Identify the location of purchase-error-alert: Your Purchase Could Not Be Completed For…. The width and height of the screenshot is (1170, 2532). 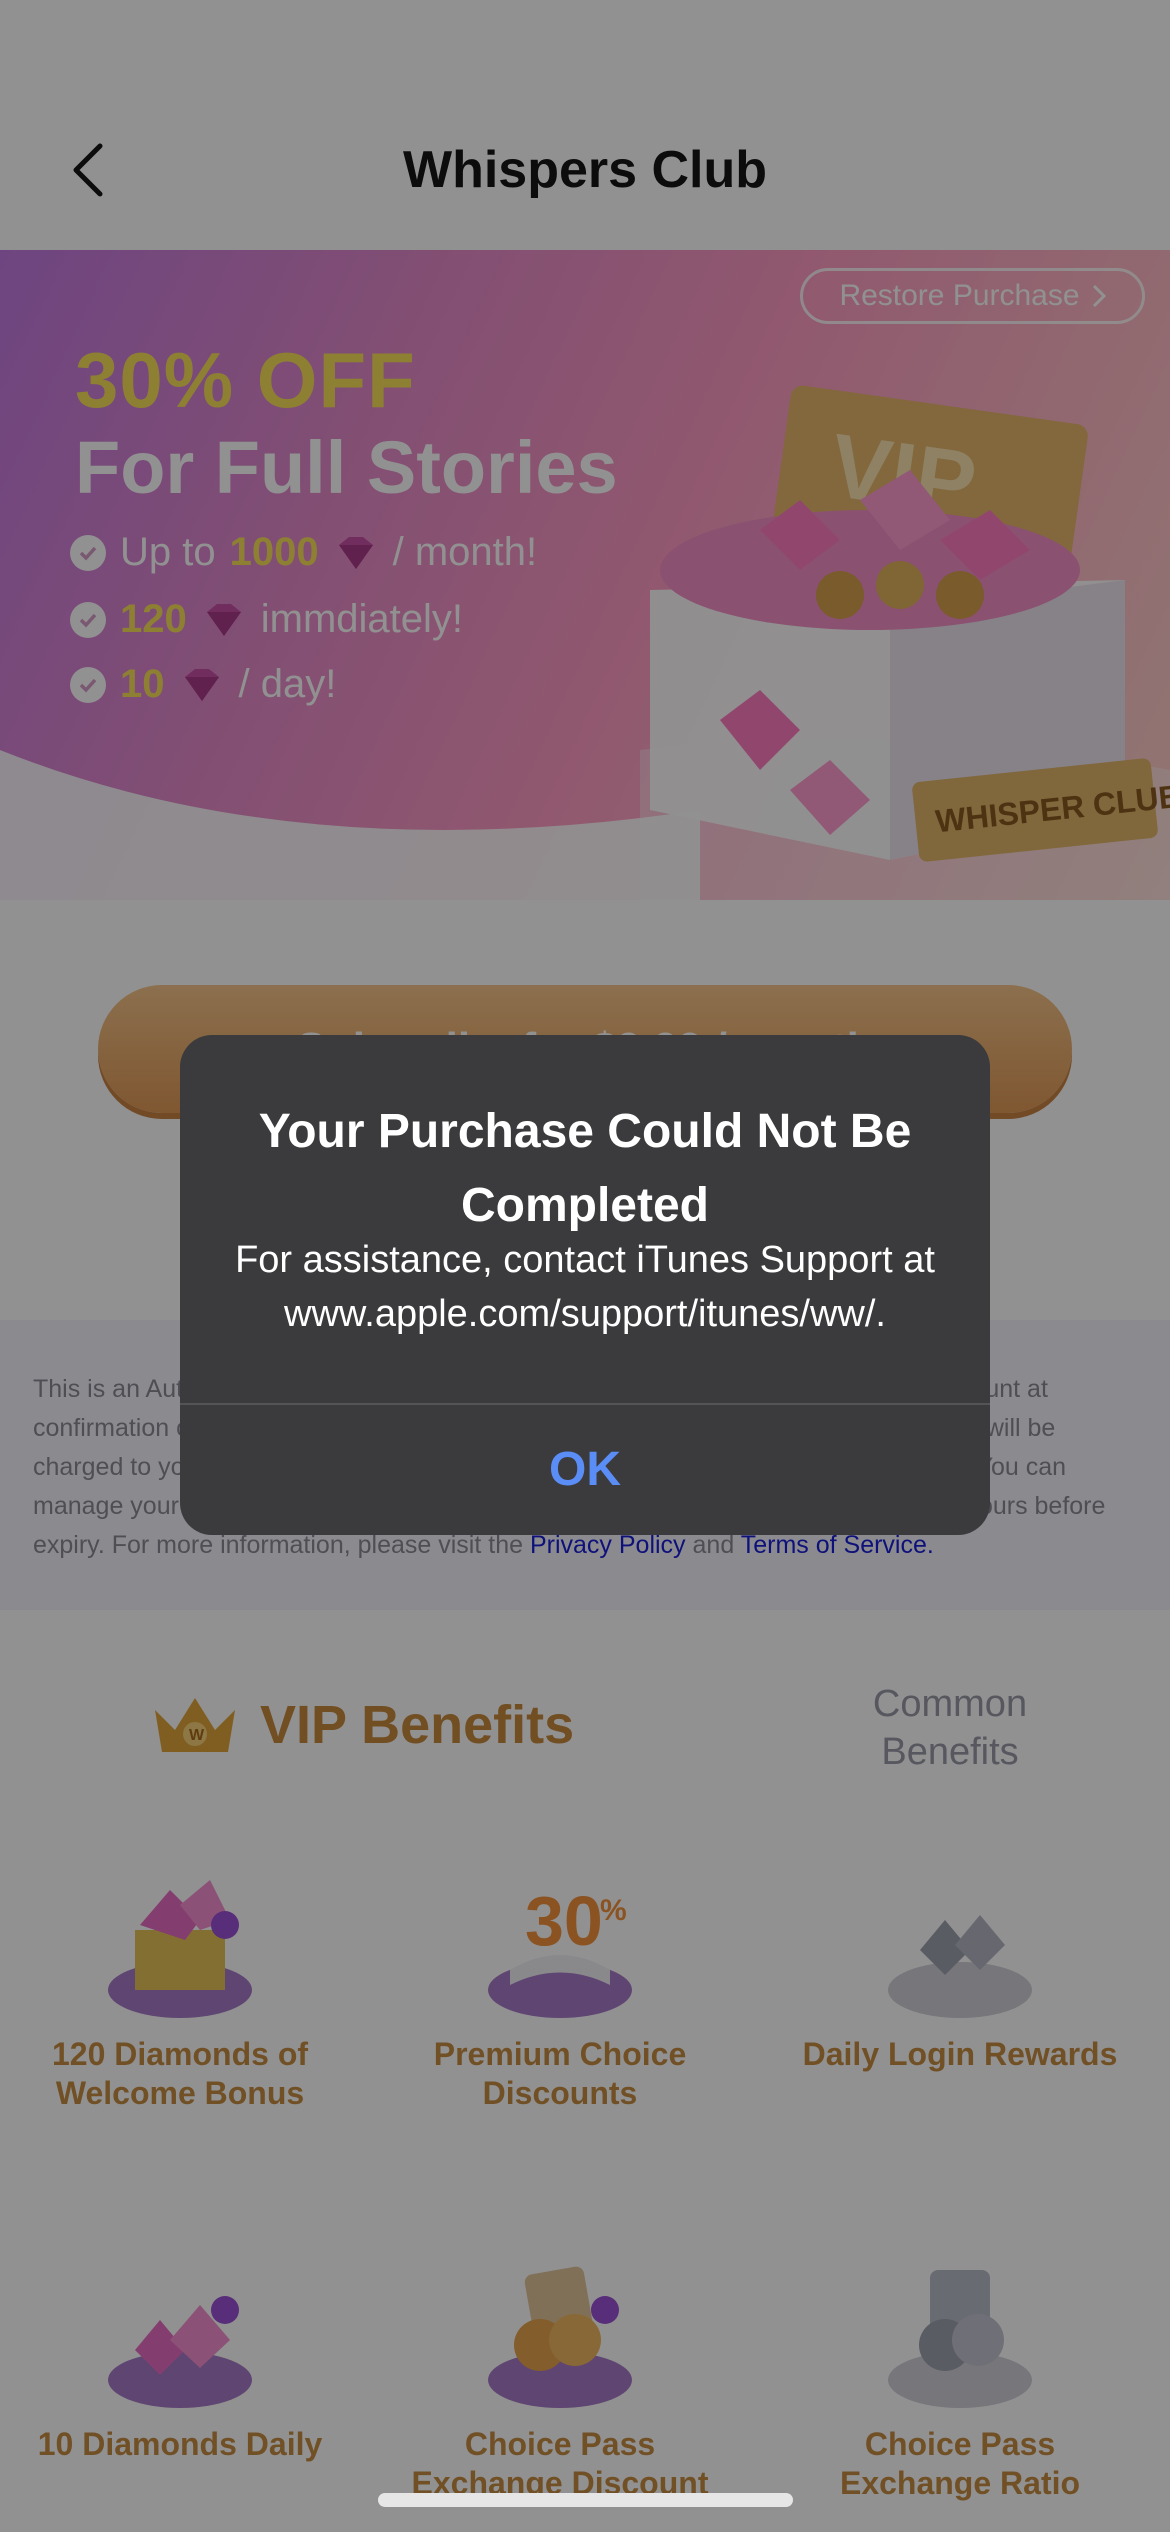
(585, 1285).